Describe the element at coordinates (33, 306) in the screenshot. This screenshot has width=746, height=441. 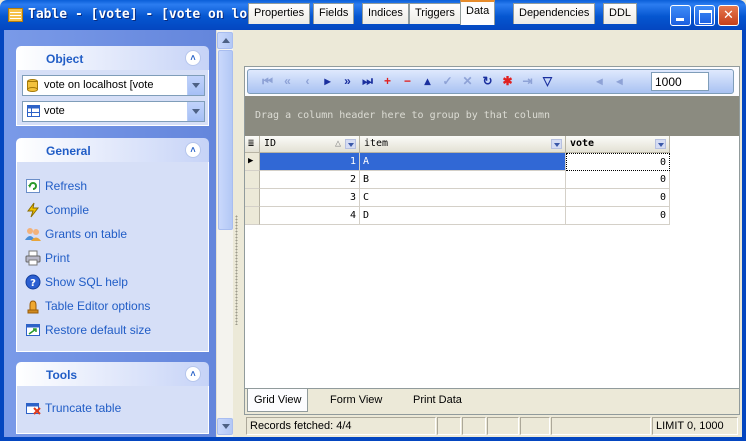
I see `options-icon` at that location.